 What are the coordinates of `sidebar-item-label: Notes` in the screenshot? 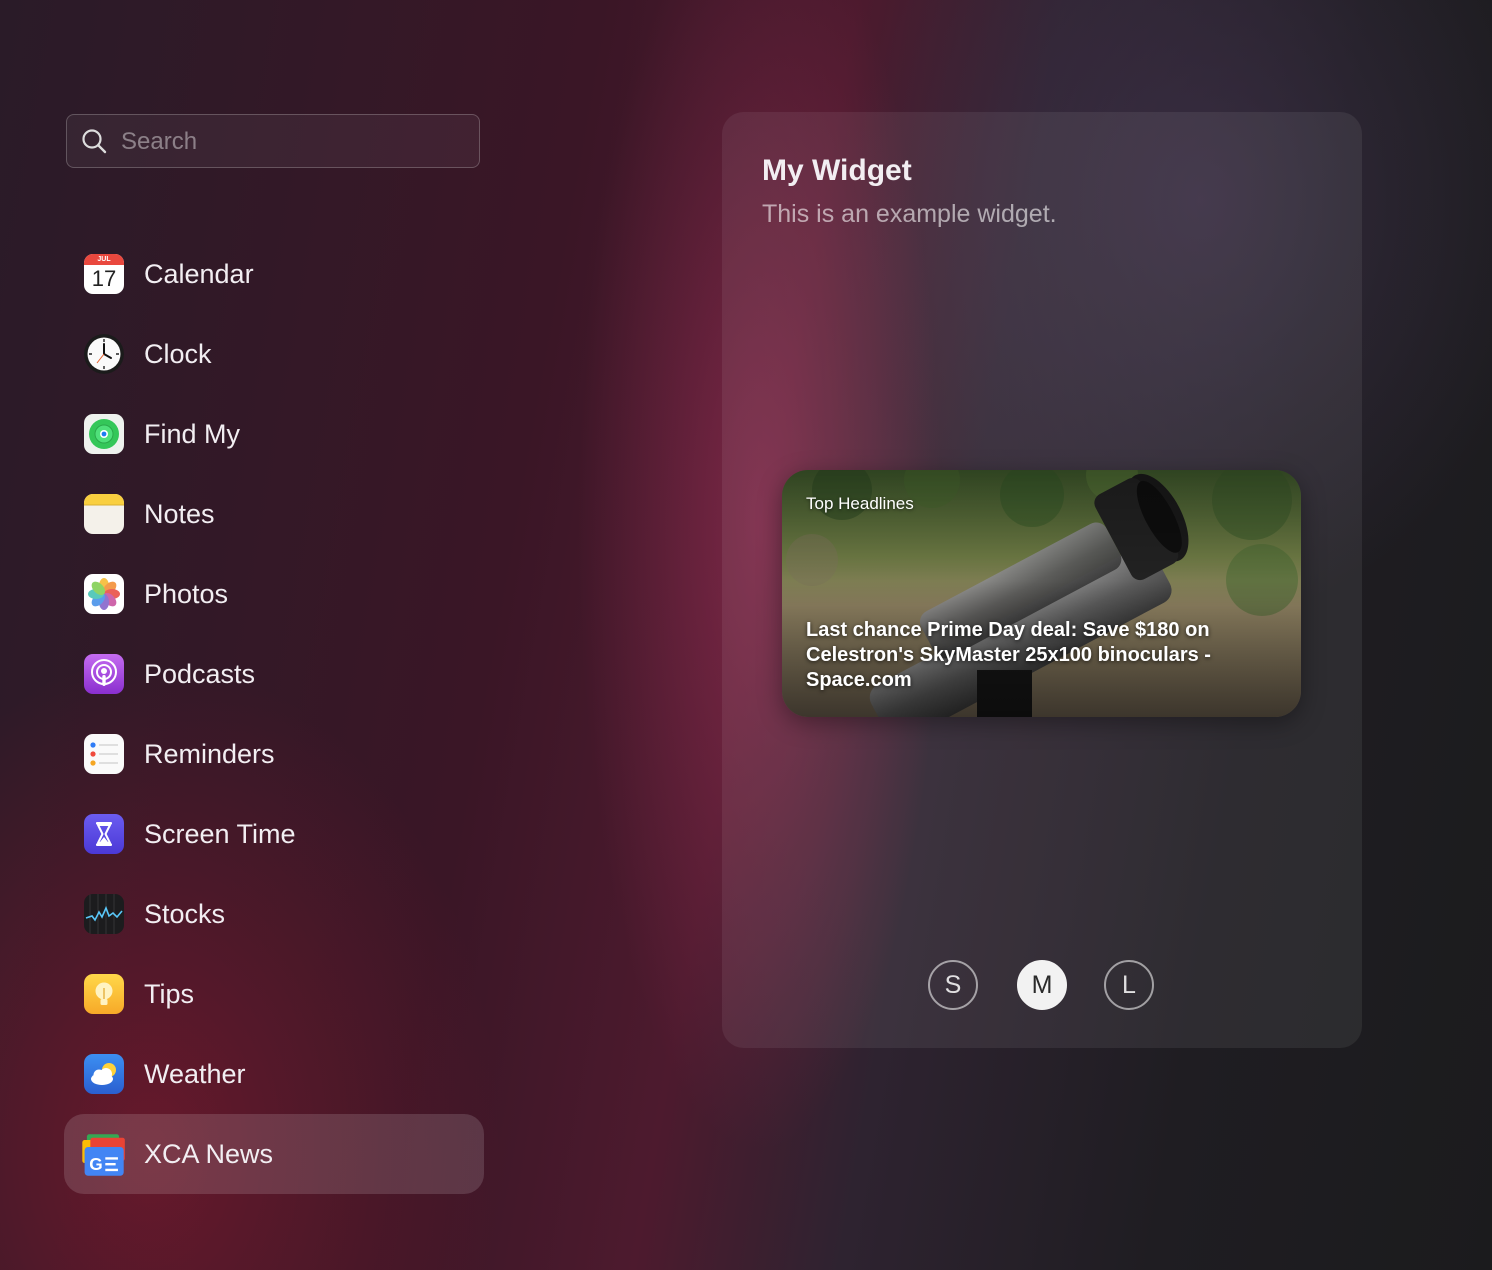 It's located at (179, 514).